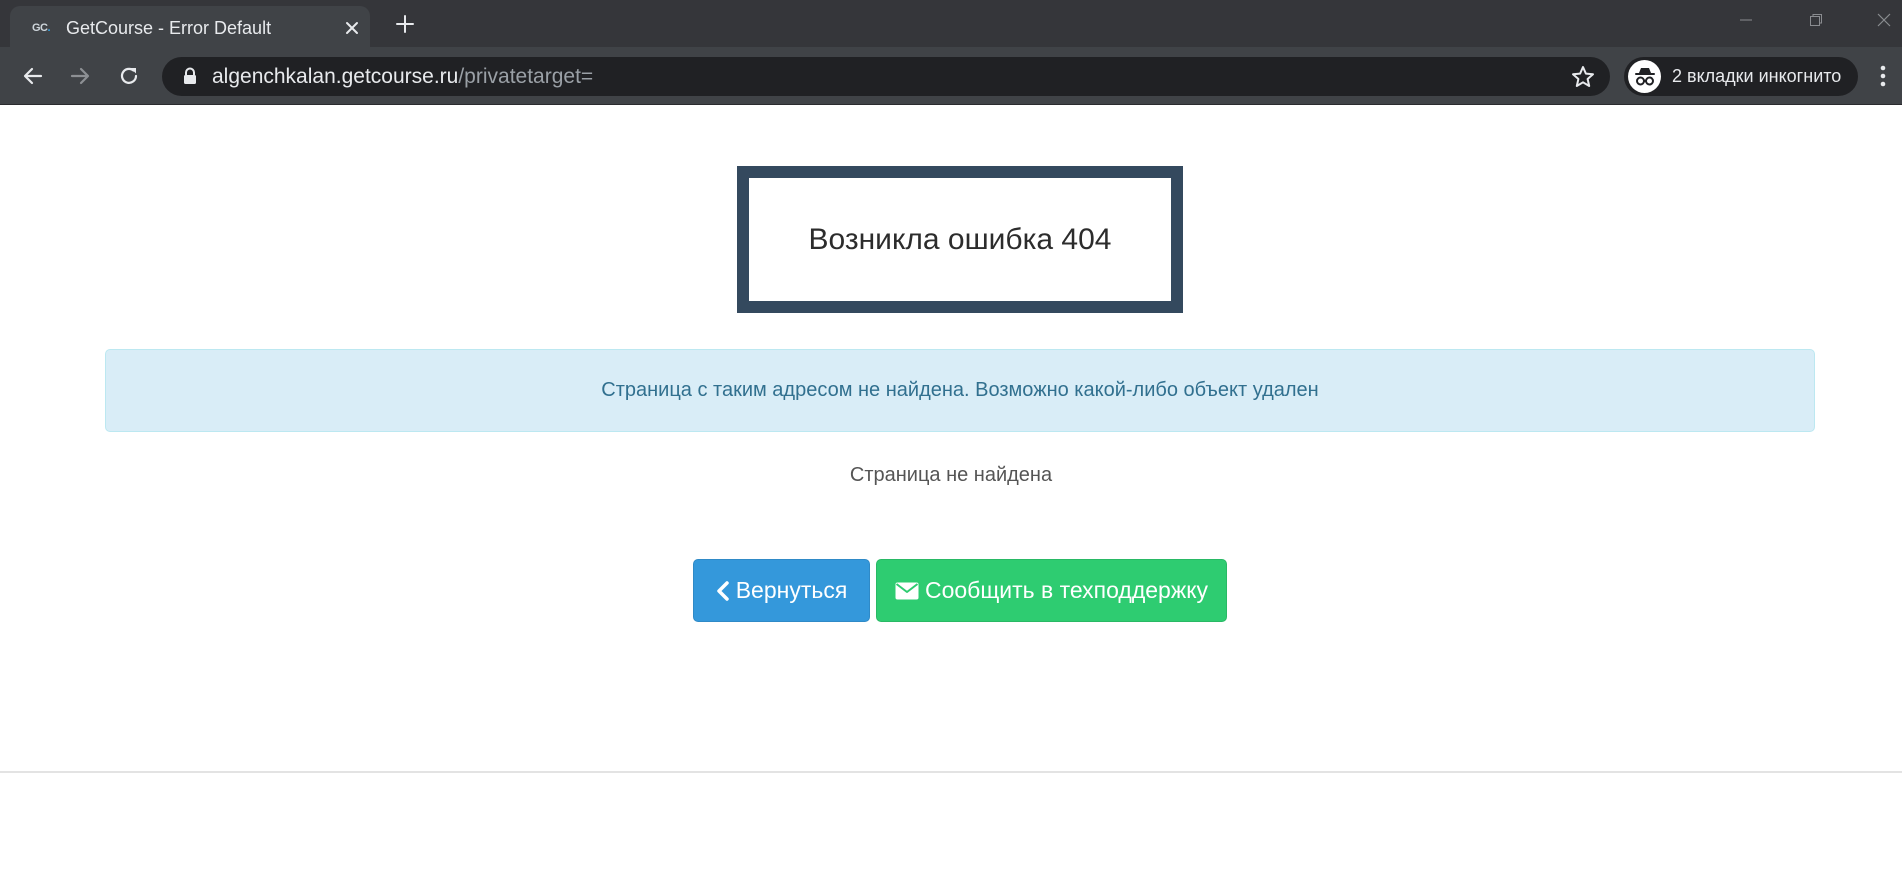 The height and width of the screenshot is (869, 1902). I want to click on favicon-text: GC, so click(39, 28).